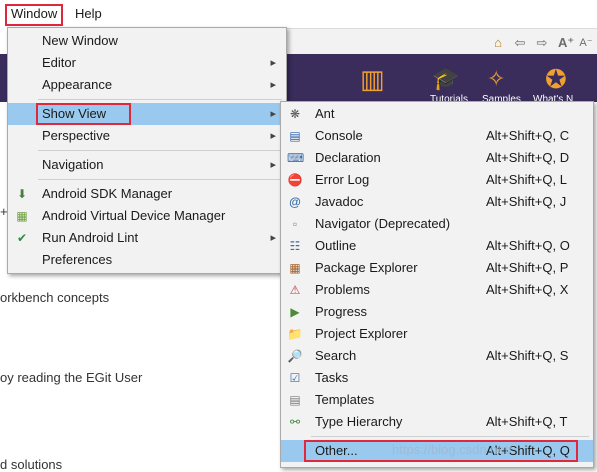 The height and width of the screenshot is (472, 597). Describe the element at coordinates (295, 334) in the screenshot. I see `project-explorer-icon: 📁` at that location.